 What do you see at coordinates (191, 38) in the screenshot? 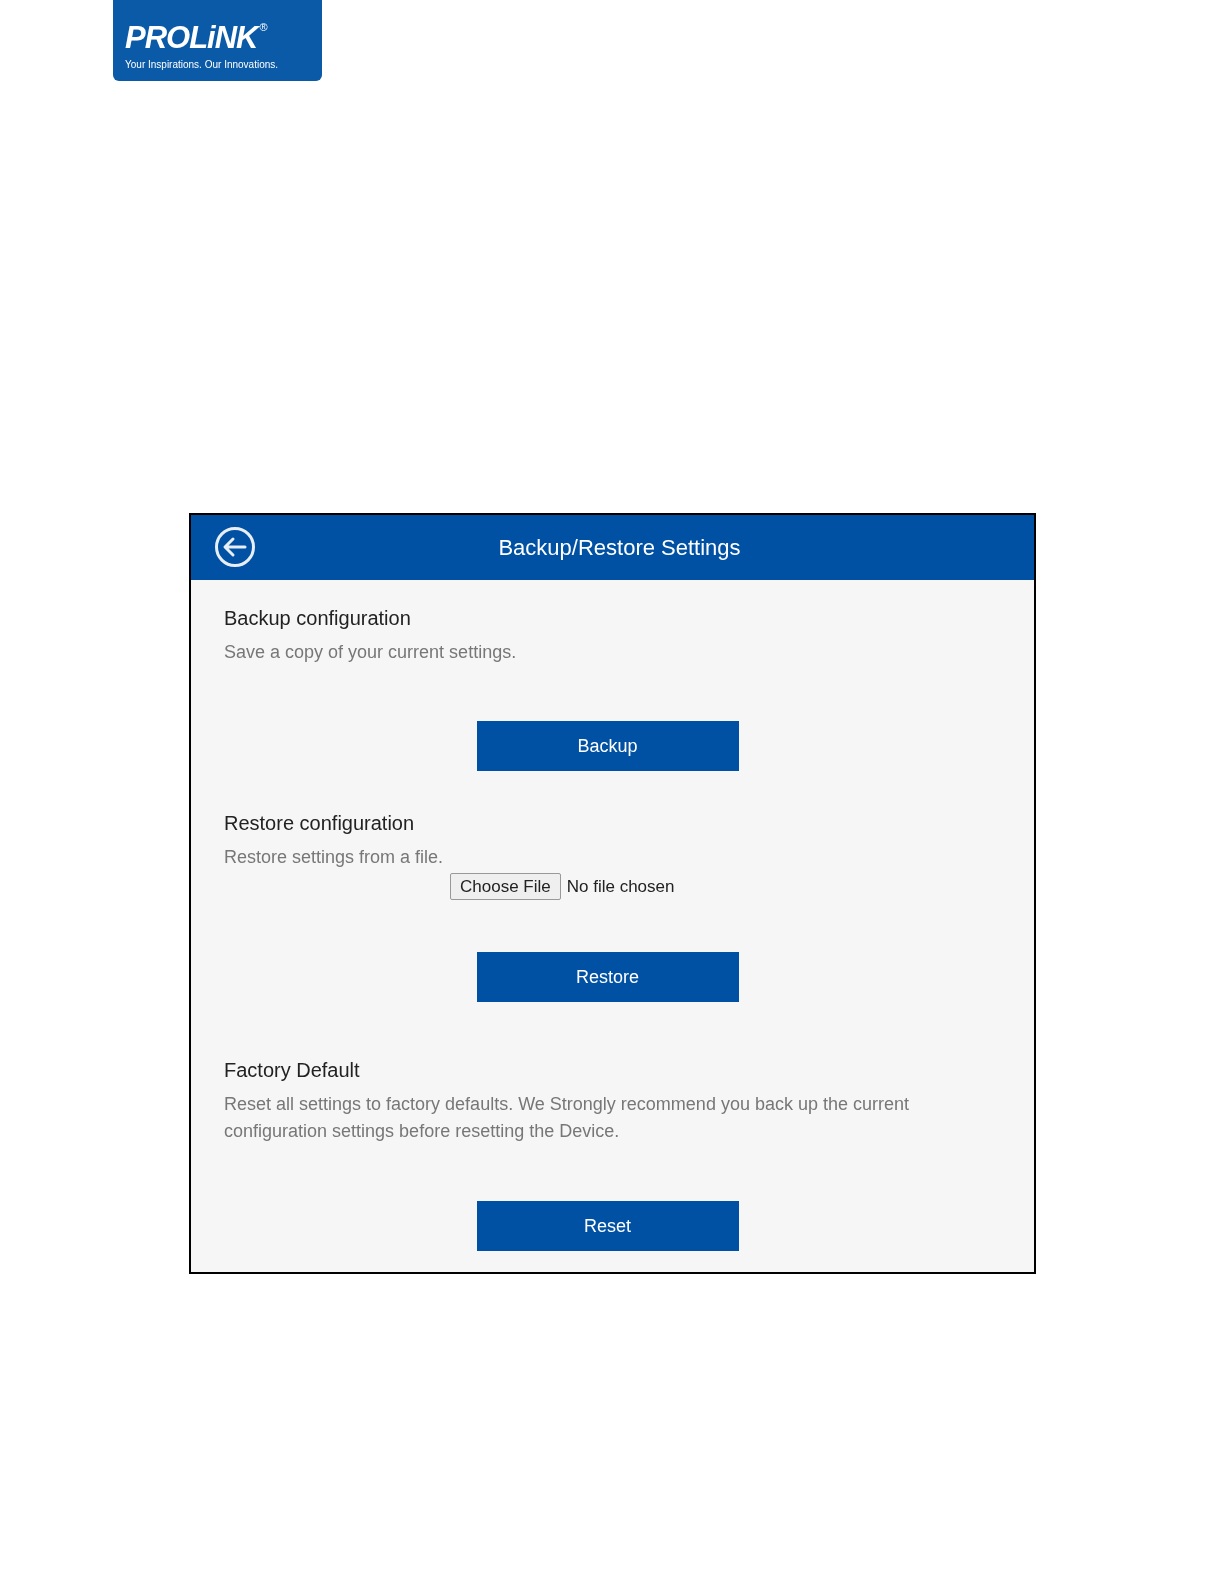
I see `logo-wordmark: PROLiNK` at bounding box center [191, 38].